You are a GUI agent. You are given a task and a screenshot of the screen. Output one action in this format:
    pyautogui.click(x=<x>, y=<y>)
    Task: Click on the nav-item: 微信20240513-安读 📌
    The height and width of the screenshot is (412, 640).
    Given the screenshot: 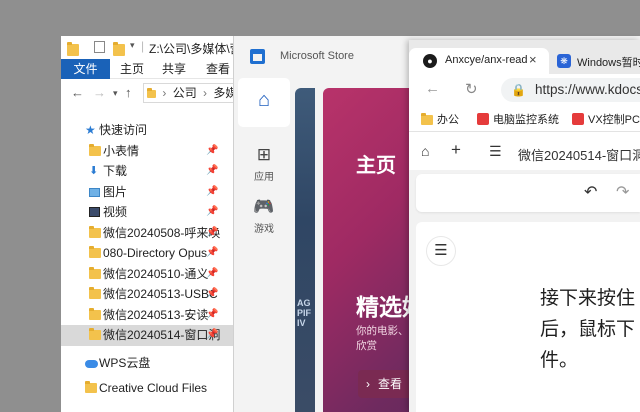 What is the action you would take?
    pyautogui.click(x=161, y=315)
    